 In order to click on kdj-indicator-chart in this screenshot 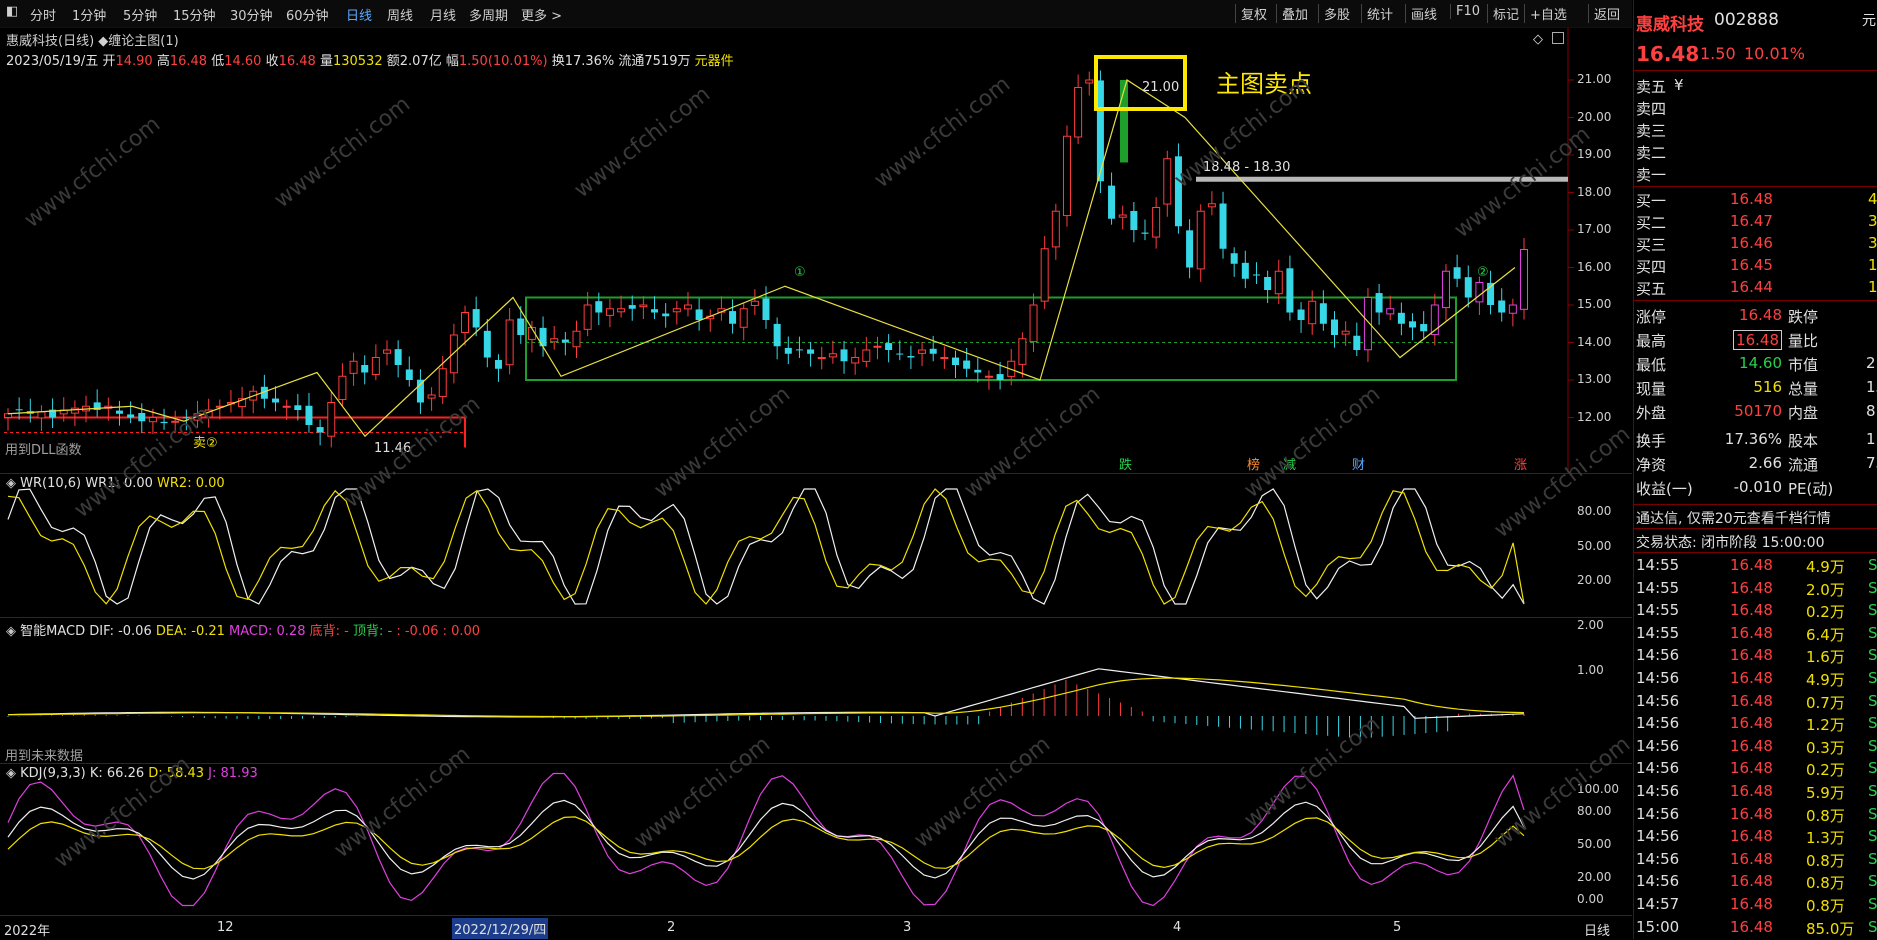, I will do `click(816, 840)`.